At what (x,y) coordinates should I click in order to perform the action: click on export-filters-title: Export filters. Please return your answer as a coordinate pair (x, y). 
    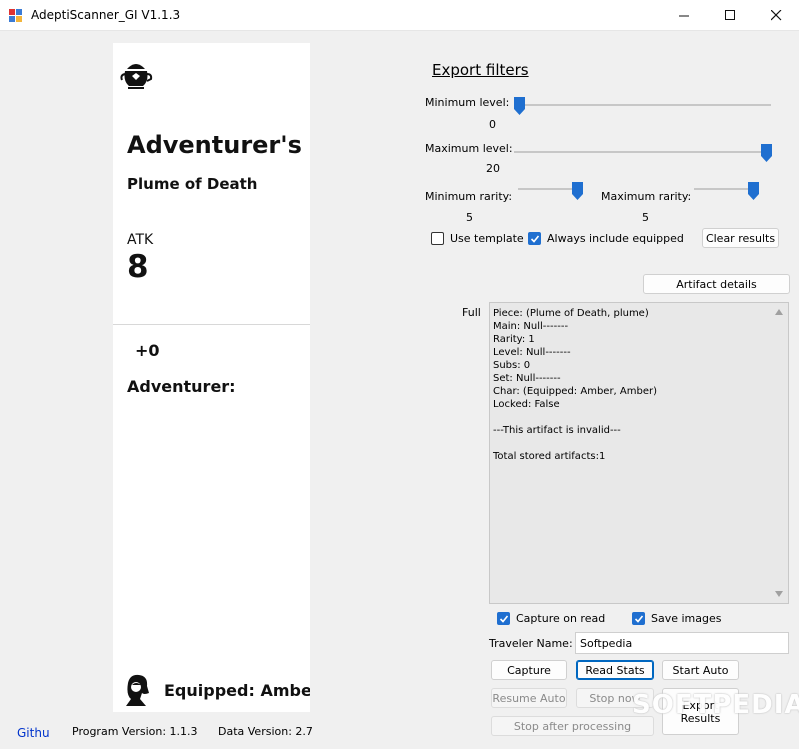
    Looking at the image, I should click on (480, 70).